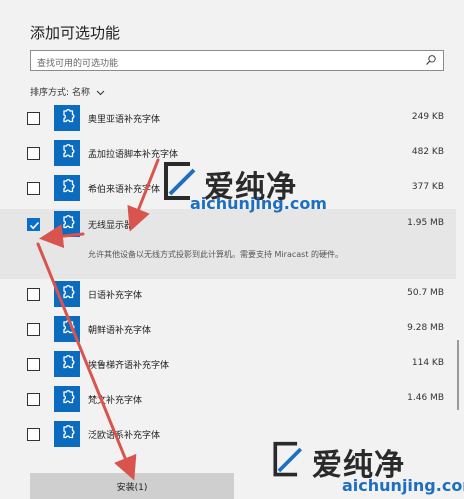  Describe the element at coordinates (427, 362) in the screenshot. I see `feature-size: 114 KB` at that location.